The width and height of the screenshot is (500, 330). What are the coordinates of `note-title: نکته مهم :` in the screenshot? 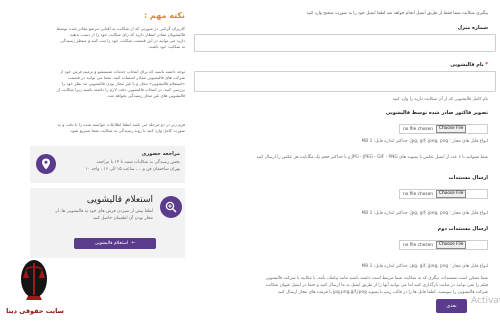 It's located at (164, 15).